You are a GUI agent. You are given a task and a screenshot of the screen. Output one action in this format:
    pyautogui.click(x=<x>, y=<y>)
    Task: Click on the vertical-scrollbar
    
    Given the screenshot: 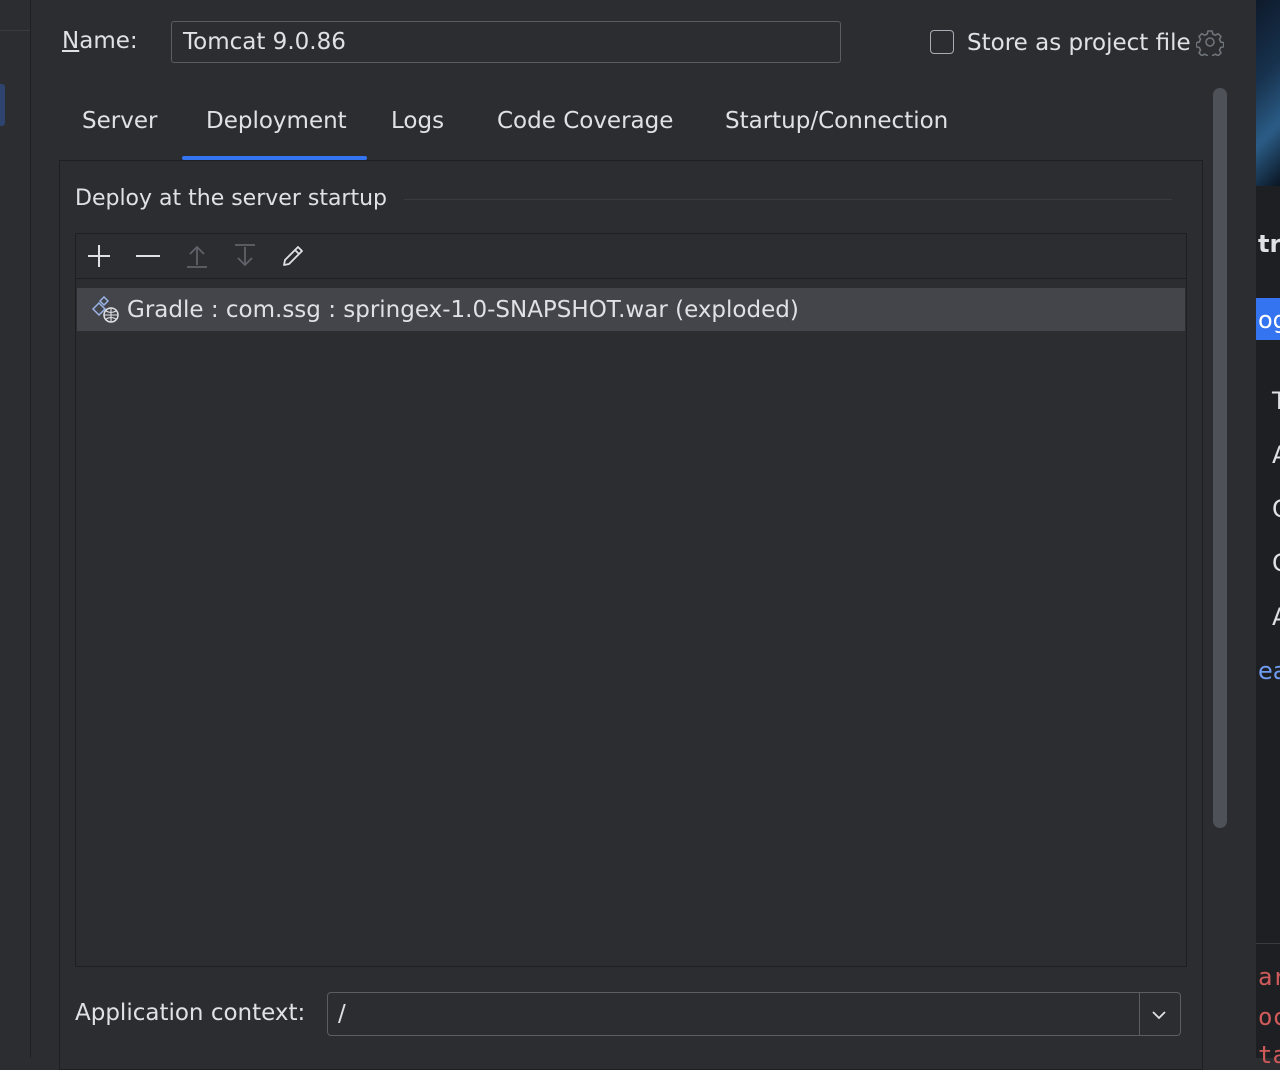 What is the action you would take?
    pyautogui.click(x=1220, y=458)
    